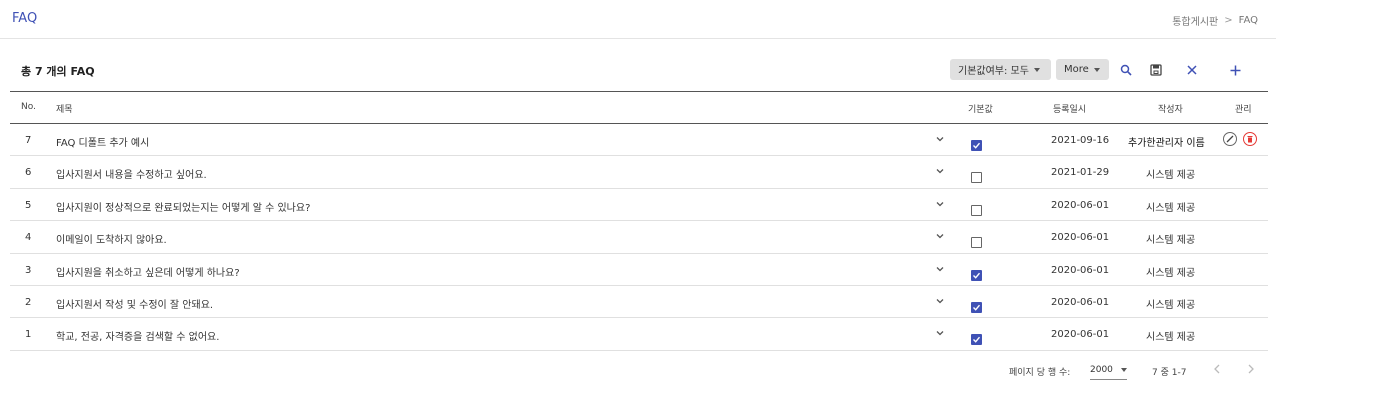  I want to click on column-header-manage: 관리, so click(1243, 110).